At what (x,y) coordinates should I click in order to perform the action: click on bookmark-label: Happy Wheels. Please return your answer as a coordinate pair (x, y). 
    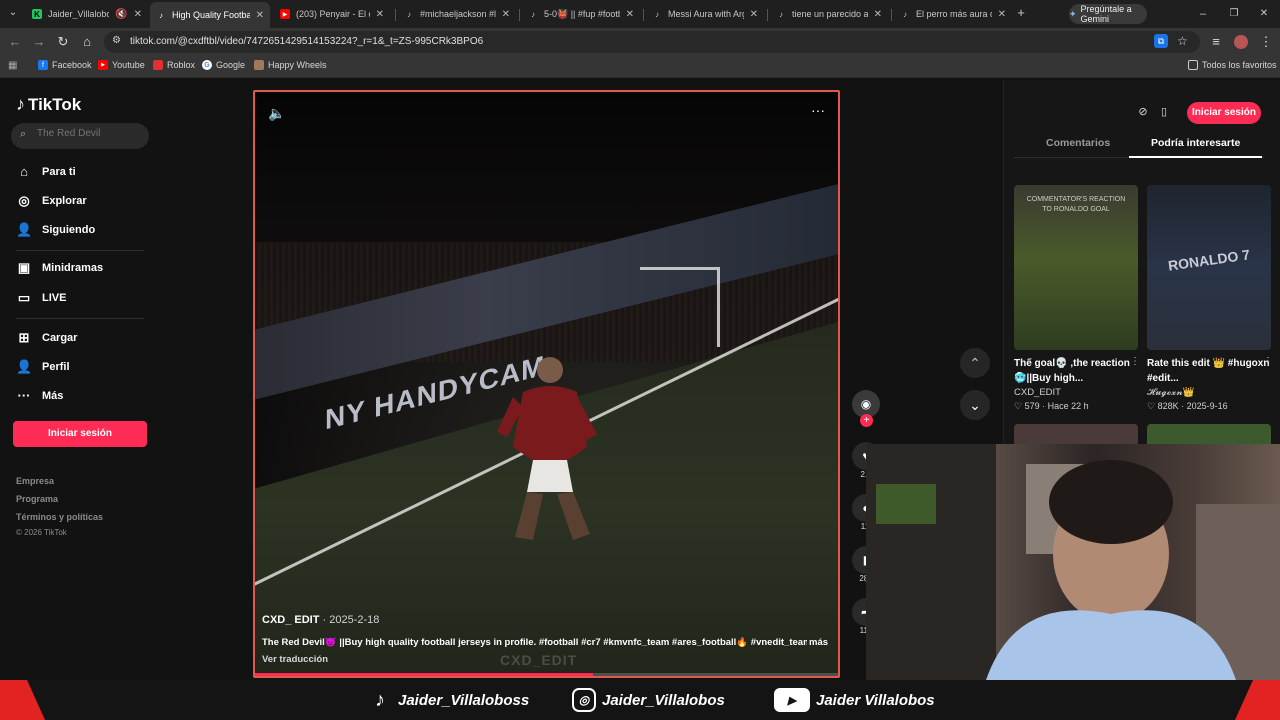
    Looking at the image, I should click on (297, 65).